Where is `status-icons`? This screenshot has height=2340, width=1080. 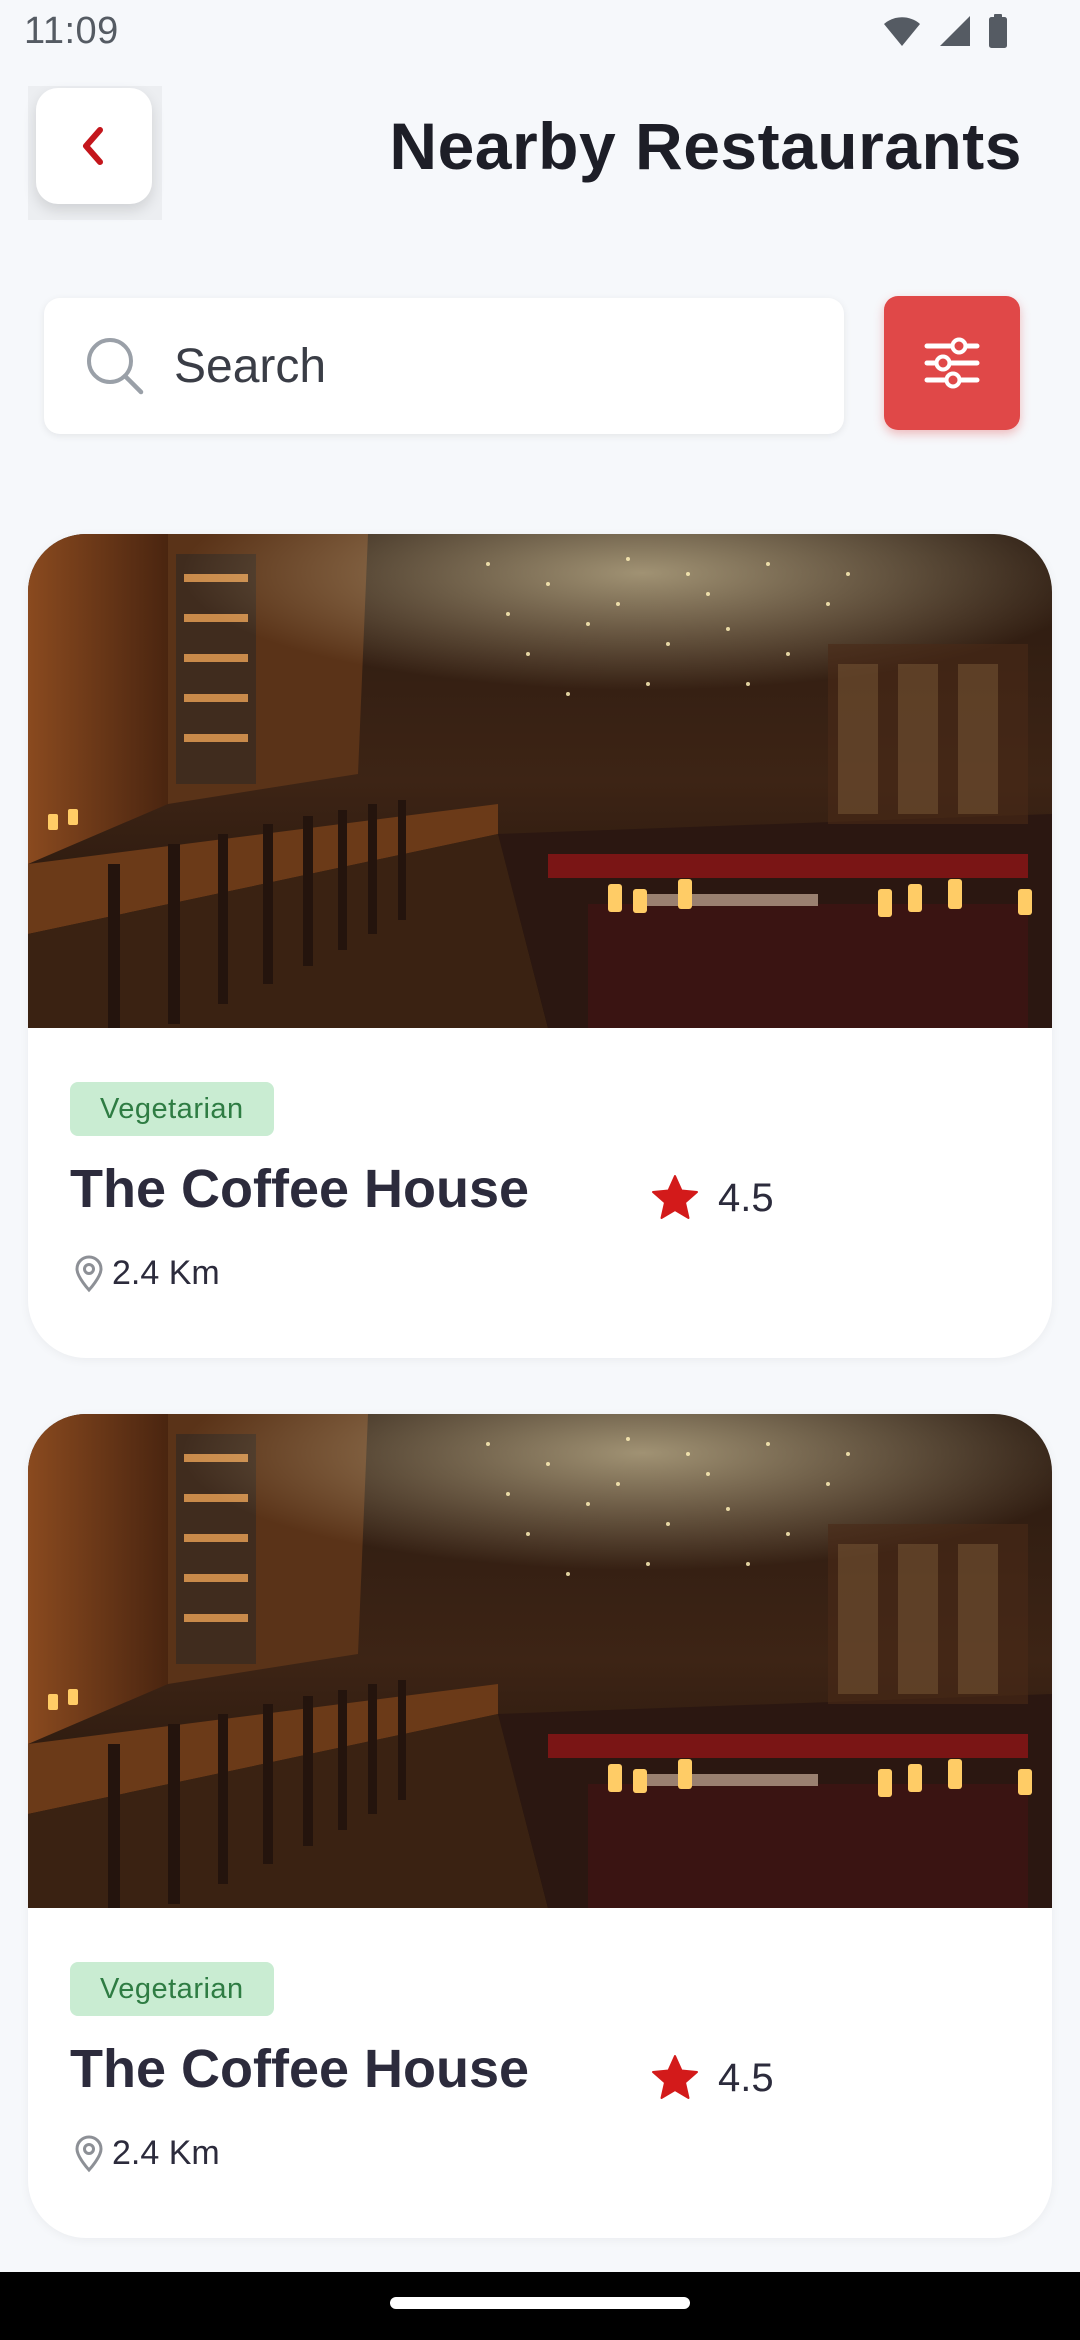 status-icons is located at coordinates (945, 31).